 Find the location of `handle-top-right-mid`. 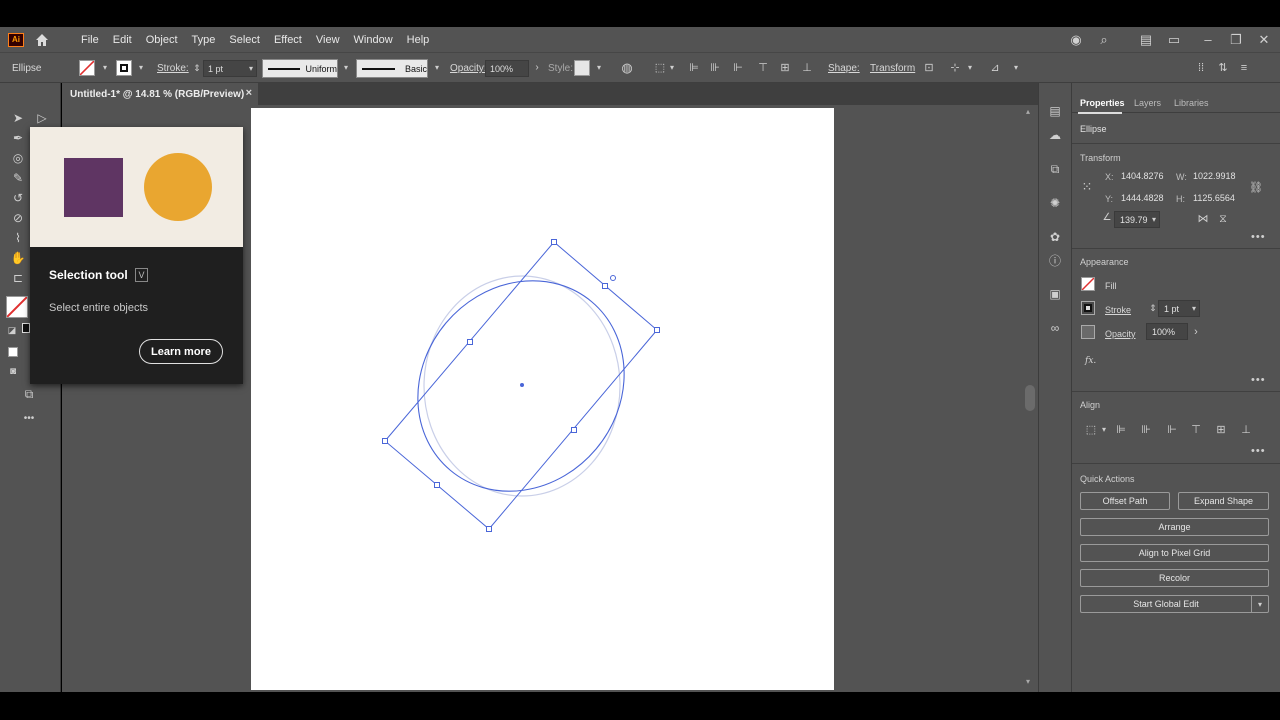

handle-top-right-mid is located at coordinates (605, 286).